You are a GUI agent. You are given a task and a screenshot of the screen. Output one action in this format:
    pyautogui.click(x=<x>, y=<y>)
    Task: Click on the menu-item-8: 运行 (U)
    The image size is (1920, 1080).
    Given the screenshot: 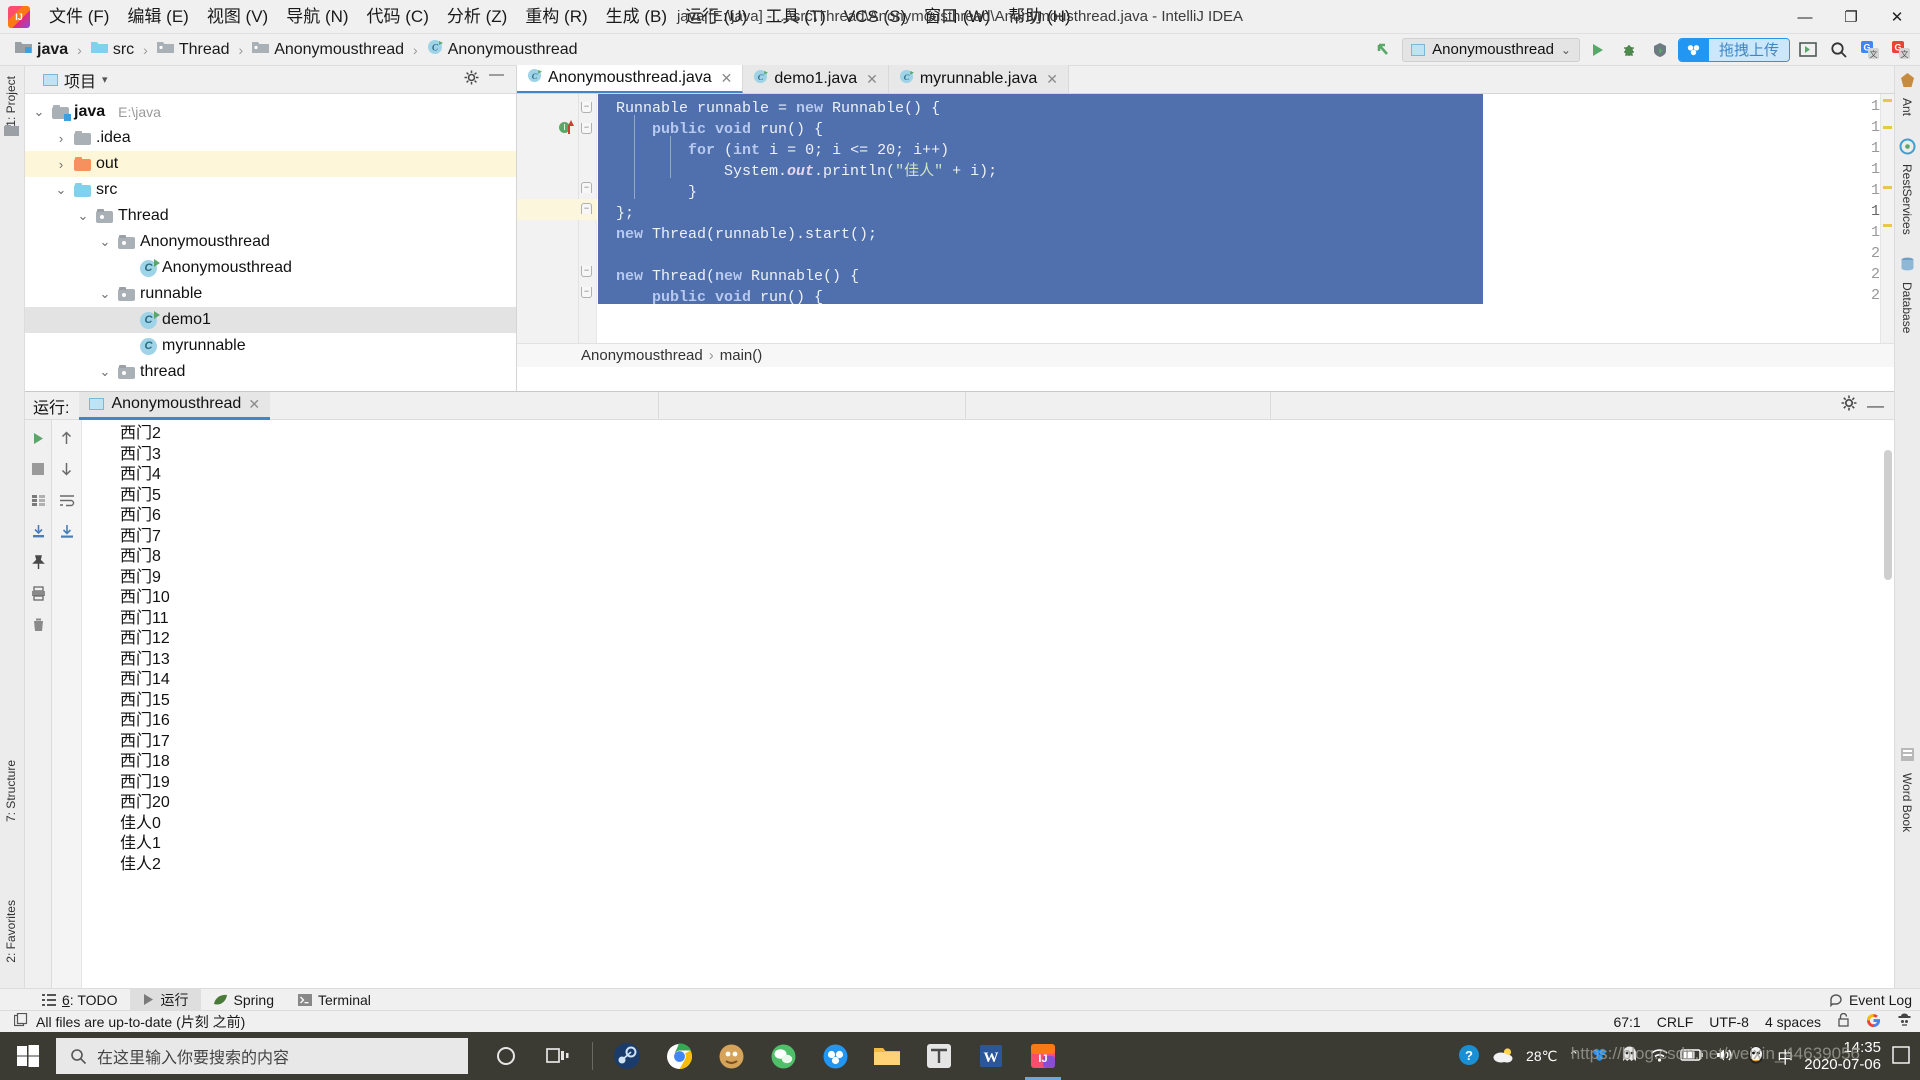 What is the action you would take?
    pyautogui.click(x=716, y=17)
    